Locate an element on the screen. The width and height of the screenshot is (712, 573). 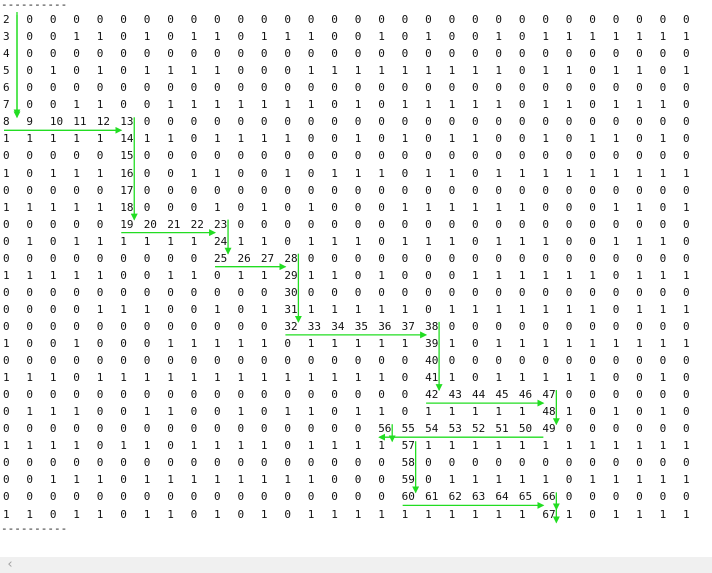
grid-cell: 57 is located at coordinates (408, 446).